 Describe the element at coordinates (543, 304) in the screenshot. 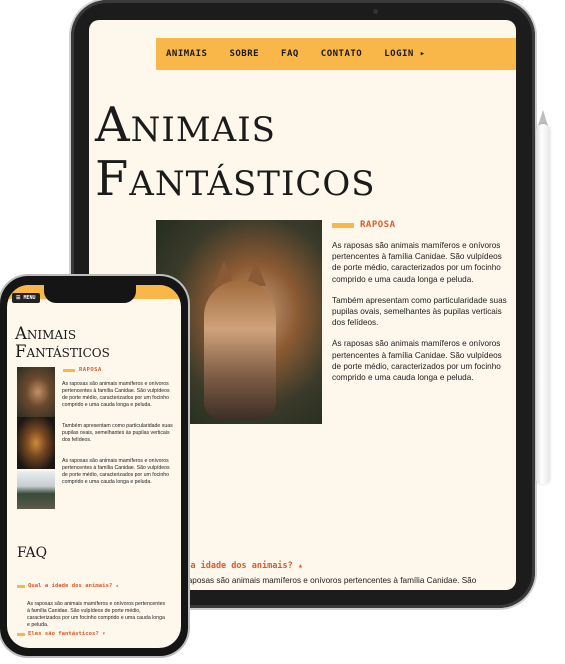

I see `stylus-pencil` at that location.